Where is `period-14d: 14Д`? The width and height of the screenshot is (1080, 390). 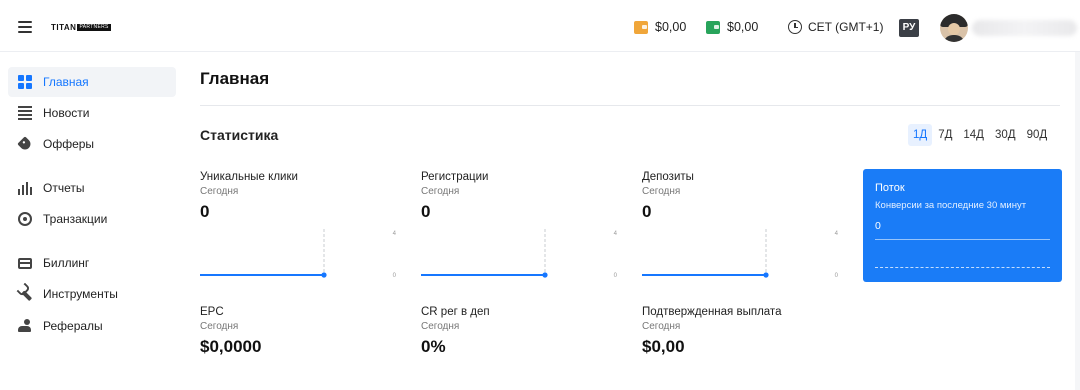 period-14d: 14Д is located at coordinates (973, 135).